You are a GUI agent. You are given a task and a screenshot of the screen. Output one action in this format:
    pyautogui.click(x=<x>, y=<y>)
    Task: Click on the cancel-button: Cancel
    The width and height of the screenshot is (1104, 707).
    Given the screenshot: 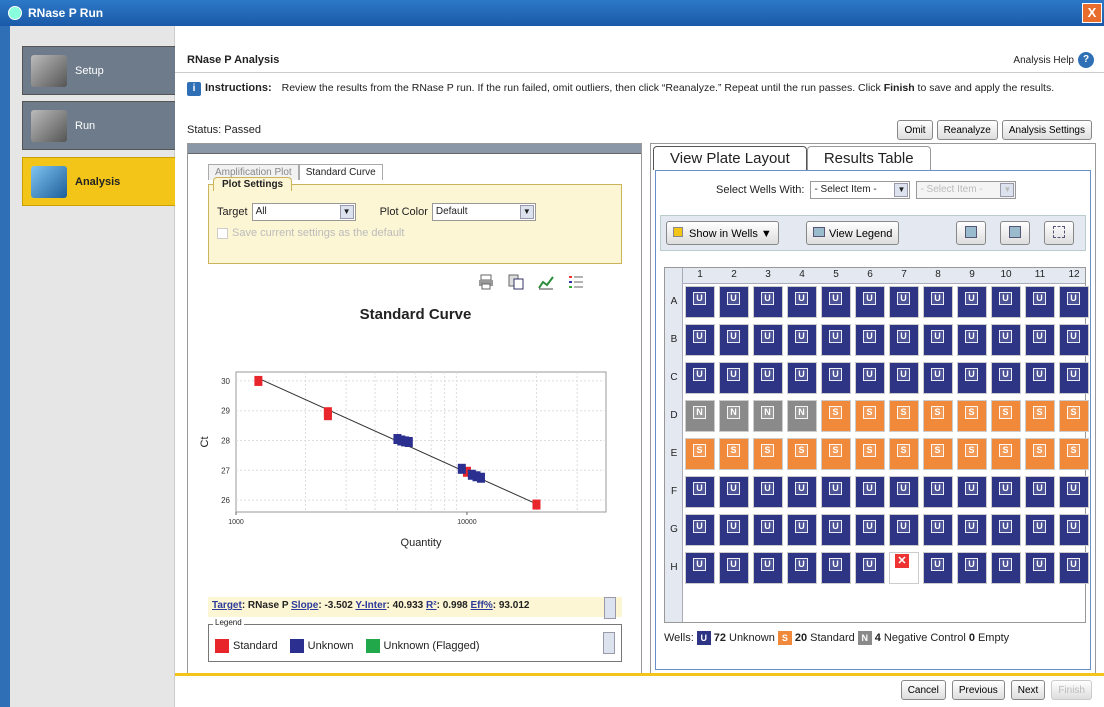 What is the action you would take?
    pyautogui.click(x=923, y=690)
    